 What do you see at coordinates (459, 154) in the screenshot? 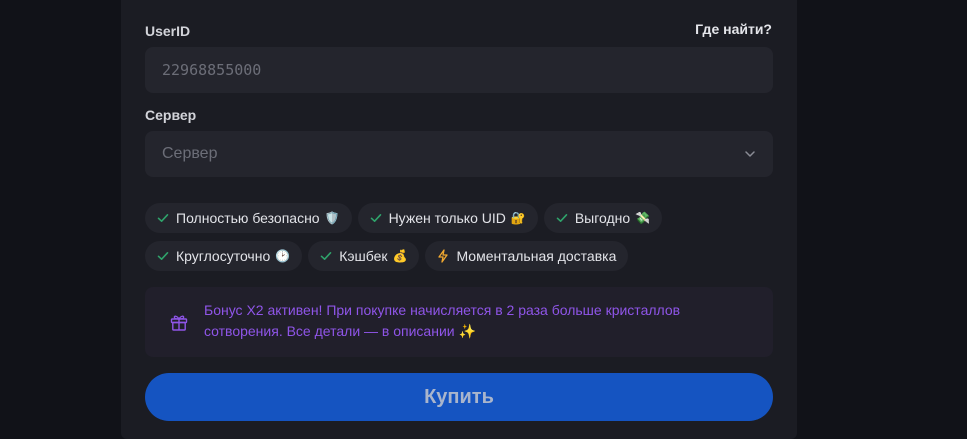
I see `server-select: Сервер` at bounding box center [459, 154].